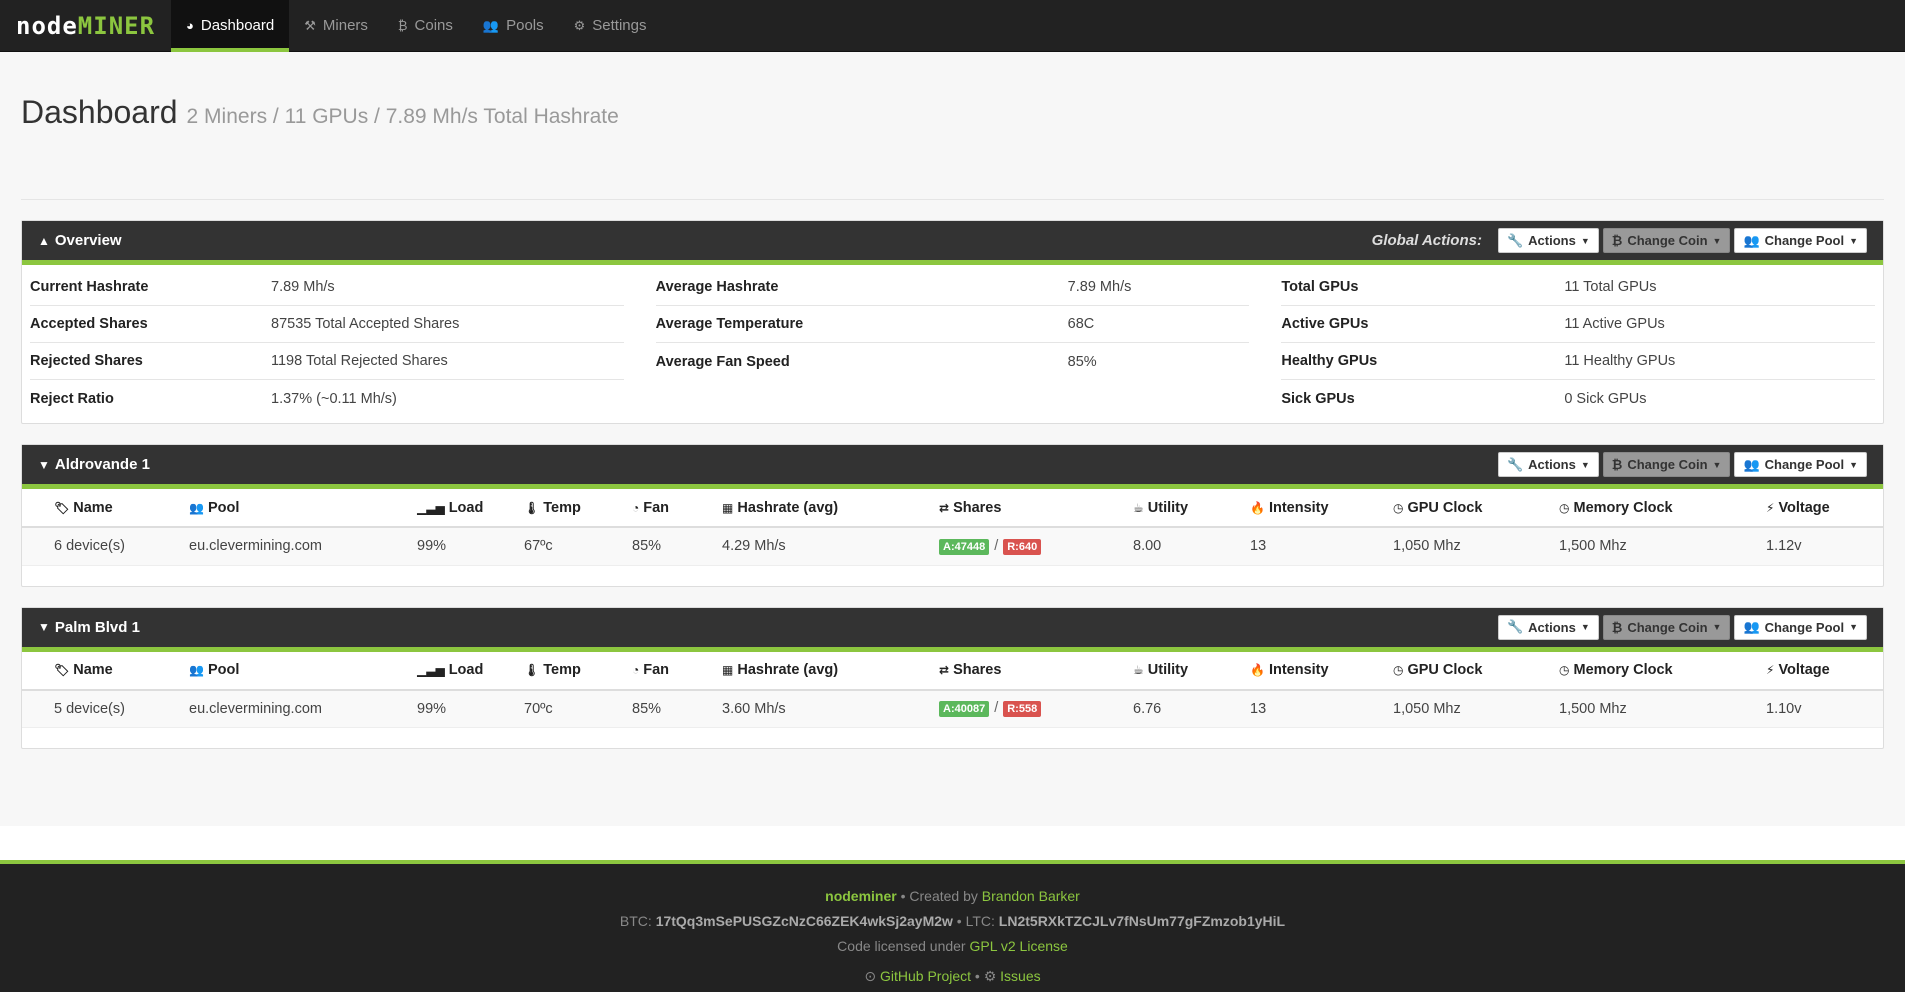  Describe the element at coordinates (1800, 240) in the screenshot. I see `global-change-pool-button: 👥 Change Pool ▼` at that location.